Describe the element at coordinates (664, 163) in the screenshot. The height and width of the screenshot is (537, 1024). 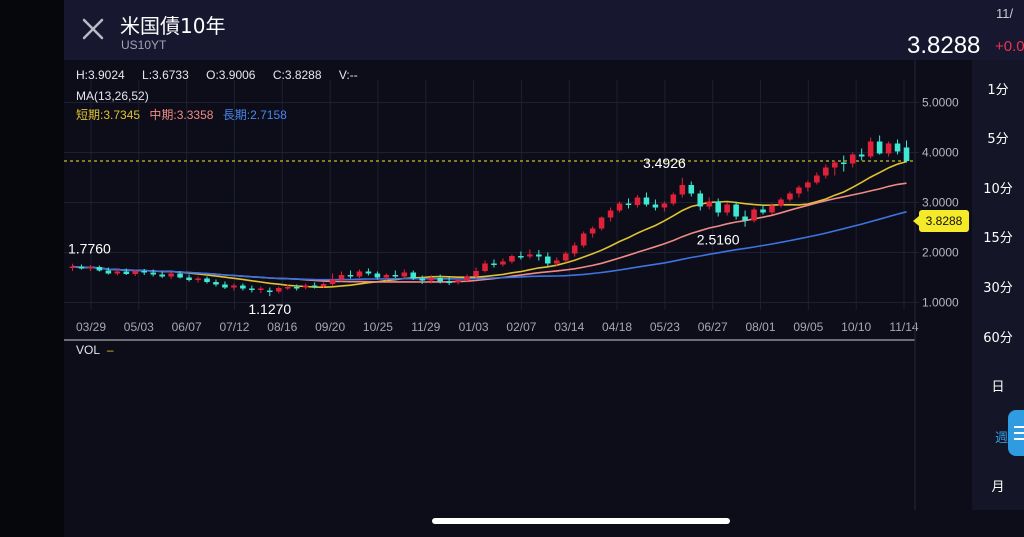
I see `extreme-value-label: 3.4926` at that location.